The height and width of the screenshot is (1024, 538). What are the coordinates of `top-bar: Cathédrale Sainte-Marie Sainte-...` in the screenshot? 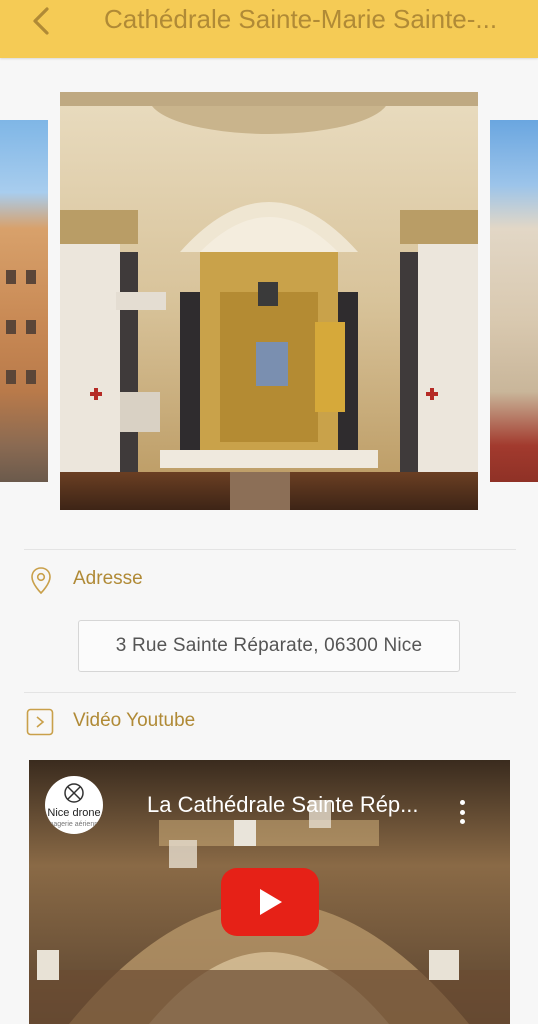 It's located at (269, 29).